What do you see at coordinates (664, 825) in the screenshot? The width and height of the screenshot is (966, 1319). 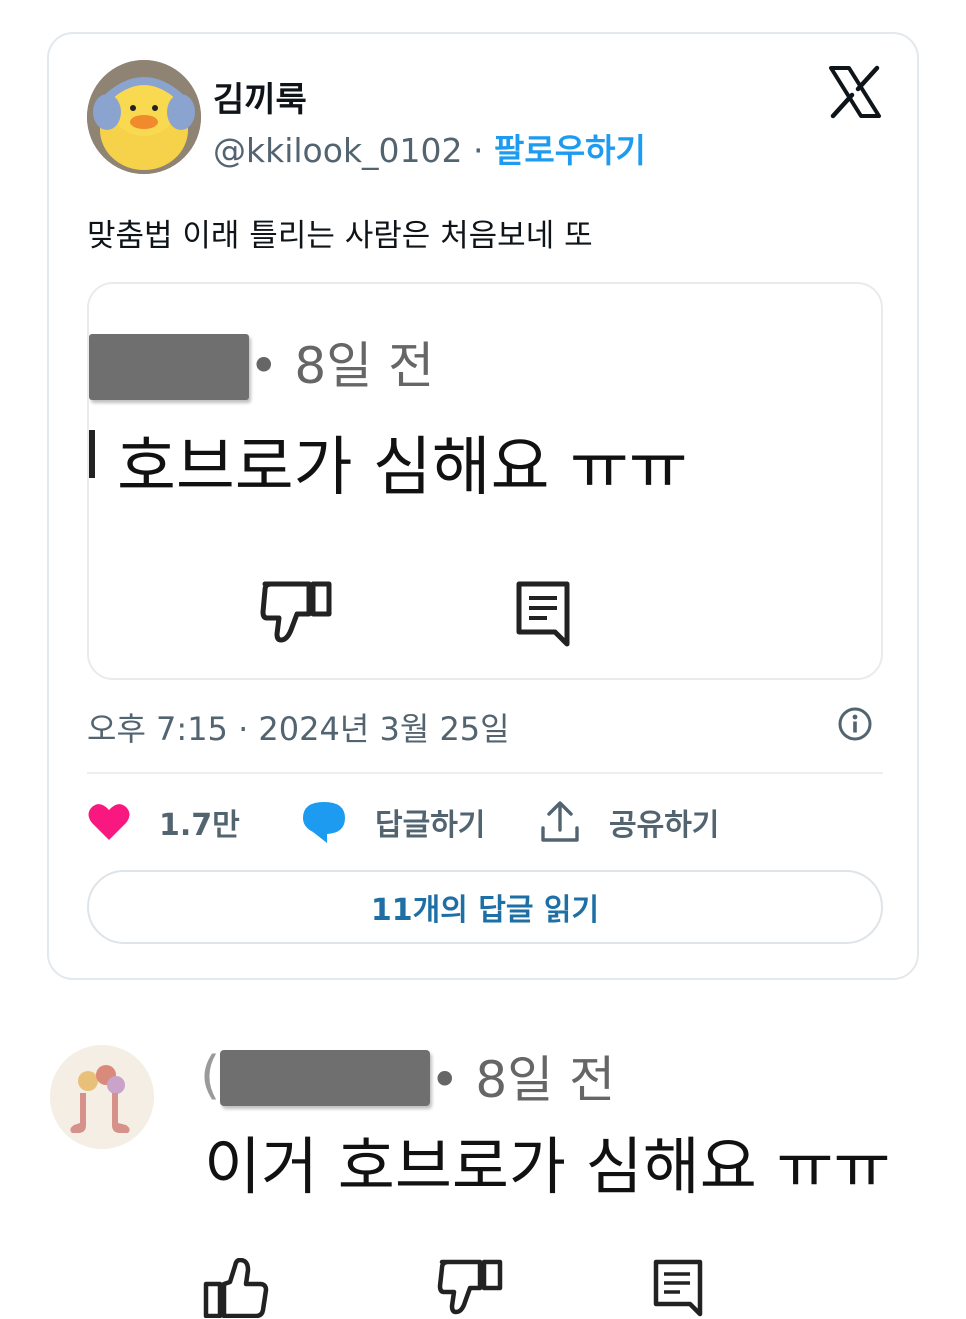 I see `share-label: 공유하기` at bounding box center [664, 825].